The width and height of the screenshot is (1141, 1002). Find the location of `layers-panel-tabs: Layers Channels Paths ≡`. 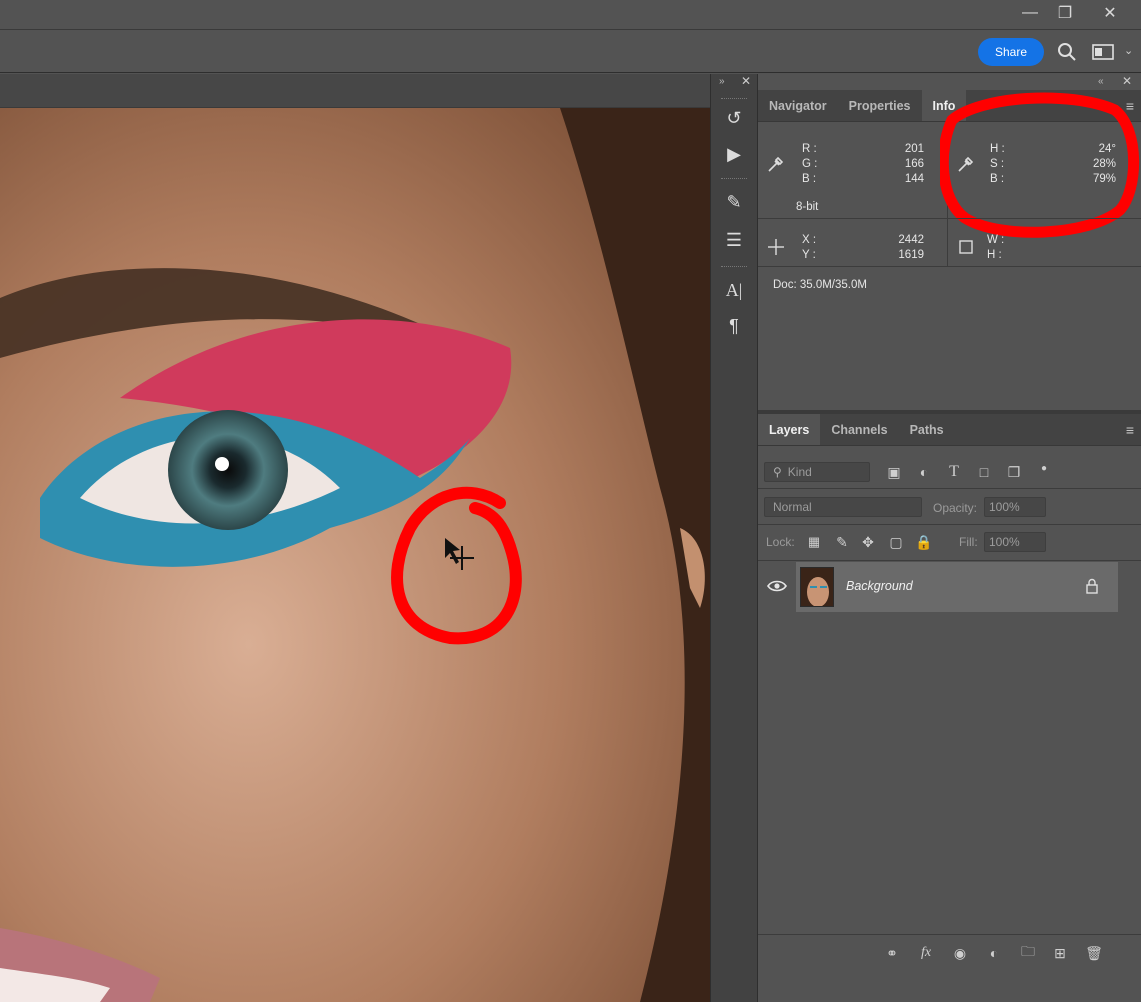

layers-panel-tabs: Layers Channels Paths ≡ is located at coordinates (949, 430).